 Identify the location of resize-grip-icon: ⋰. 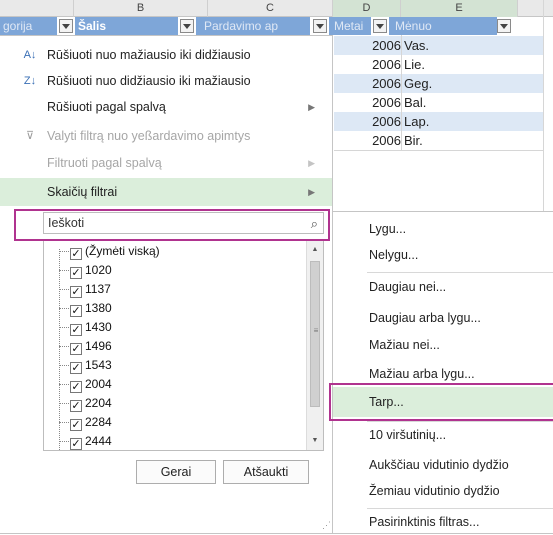
(326, 525).